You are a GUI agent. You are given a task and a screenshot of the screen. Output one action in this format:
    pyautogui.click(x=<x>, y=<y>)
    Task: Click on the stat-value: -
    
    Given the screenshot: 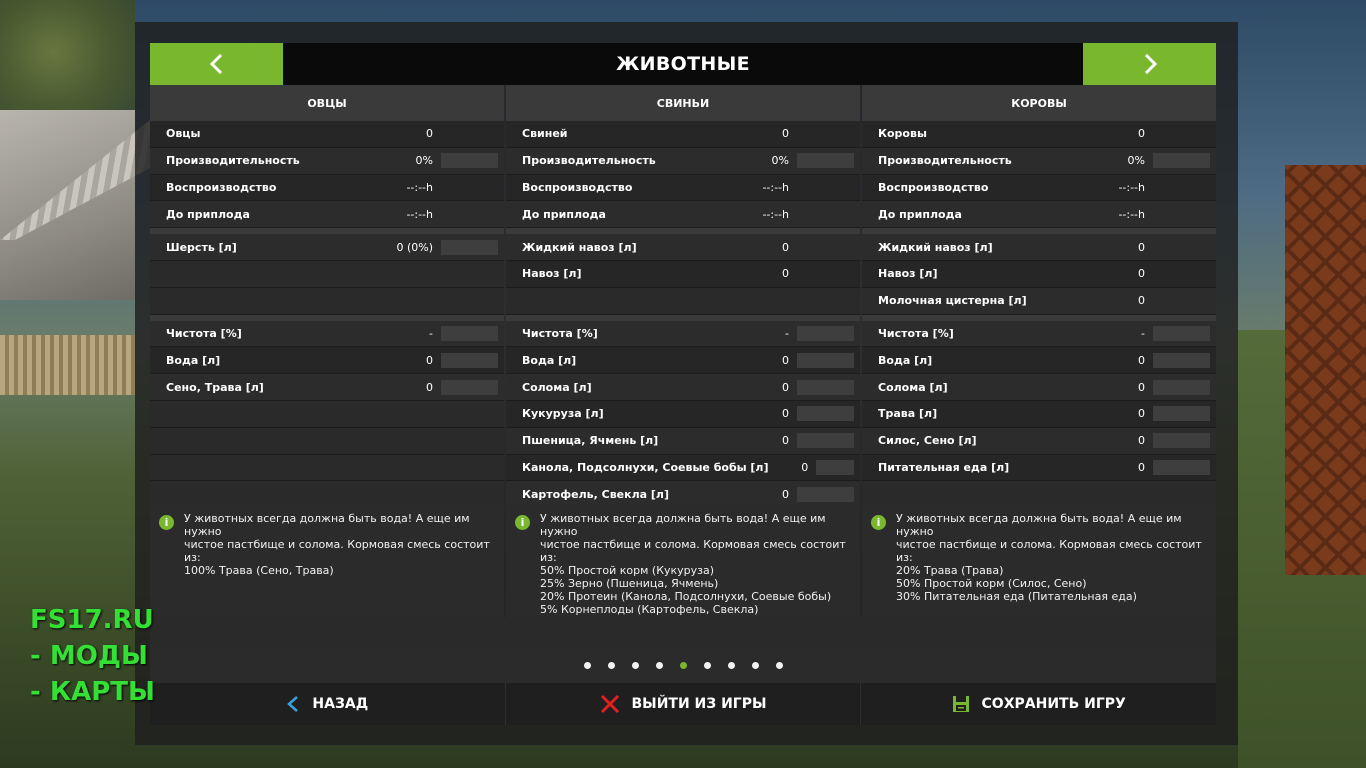 What is the action you would take?
    pyautogui.click(x=431, y=333)
    